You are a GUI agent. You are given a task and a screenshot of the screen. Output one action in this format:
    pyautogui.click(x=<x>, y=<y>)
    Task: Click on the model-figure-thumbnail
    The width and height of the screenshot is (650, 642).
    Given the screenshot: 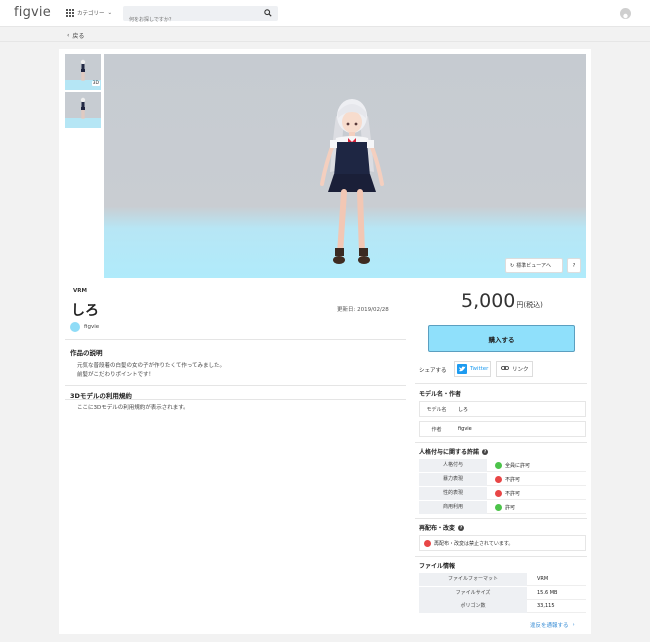 What is the action you would take?
    pyautogui.click(x=83, y=110)
    